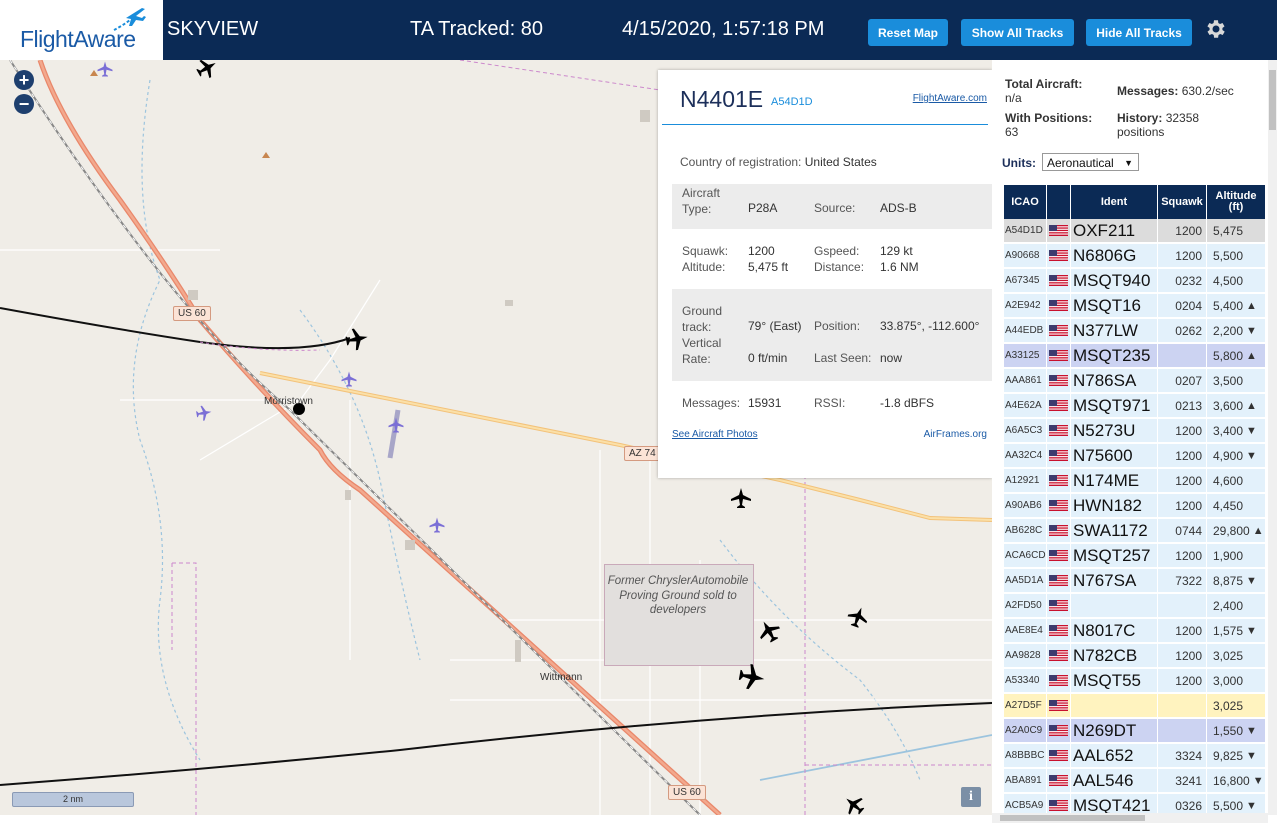  I want to click on sidebar-horizontal-scroll-thumb, so click(1072, 818).